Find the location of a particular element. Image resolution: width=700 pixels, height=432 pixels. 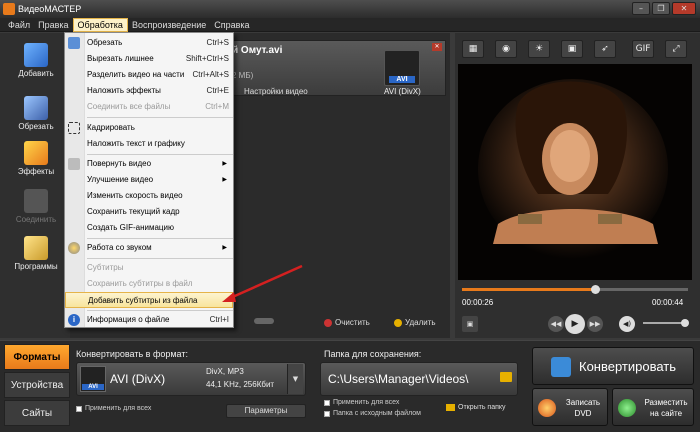

volume-icon: ◀) is located at coordinates (627, 324).